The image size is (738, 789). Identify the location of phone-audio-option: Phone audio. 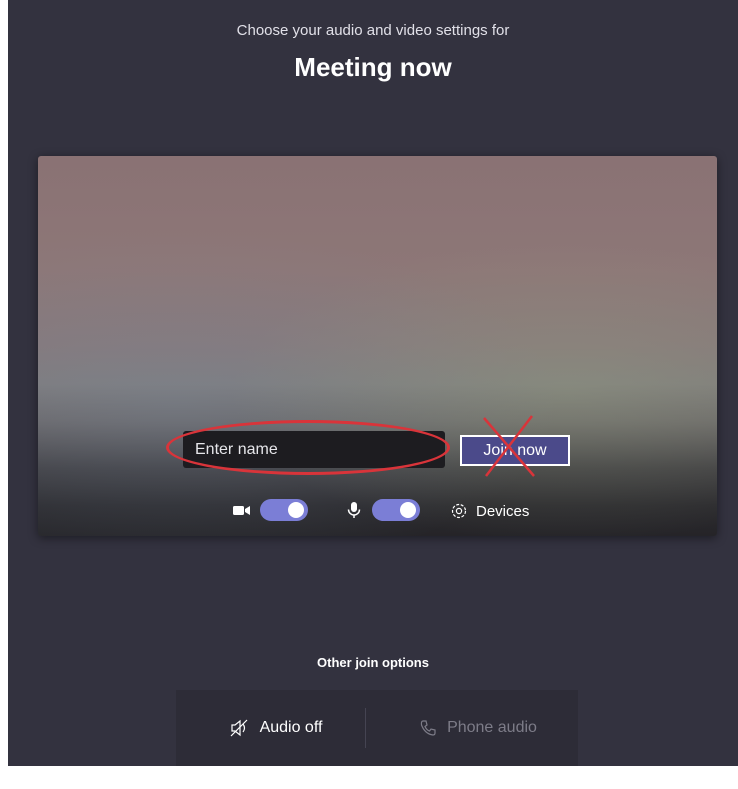
(478, 728).